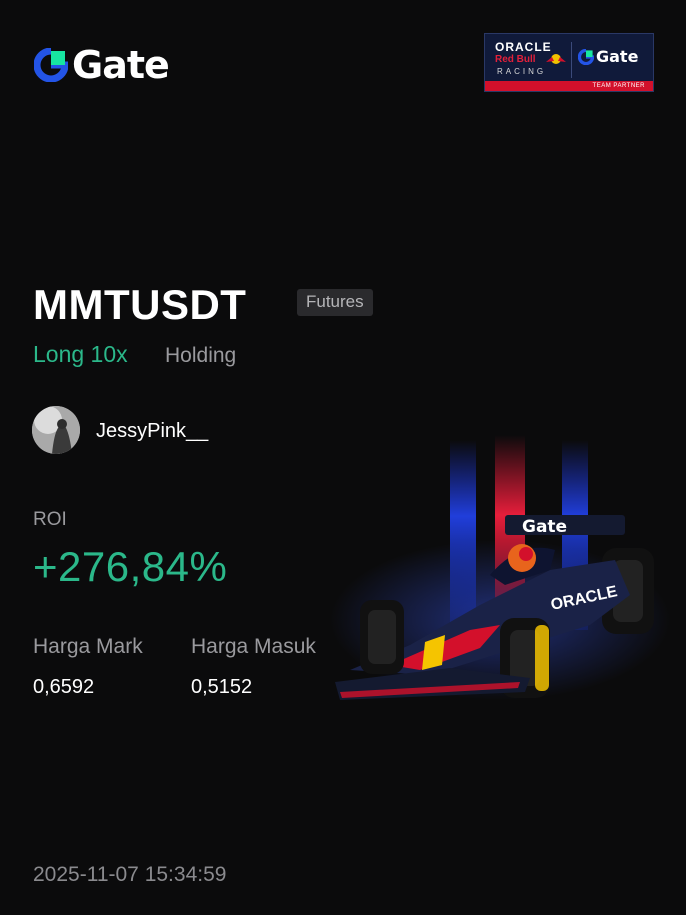 The width and height of the screenshot is (686, 915). What do you see at coordinates (88, 646) in the screenshot?
I see `mark-price-label: Harga Mark` at bounding box center [88, 646].